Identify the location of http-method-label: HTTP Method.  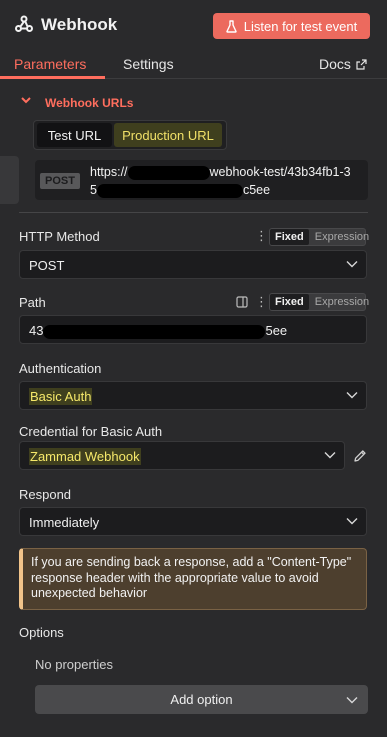
(59, 236).